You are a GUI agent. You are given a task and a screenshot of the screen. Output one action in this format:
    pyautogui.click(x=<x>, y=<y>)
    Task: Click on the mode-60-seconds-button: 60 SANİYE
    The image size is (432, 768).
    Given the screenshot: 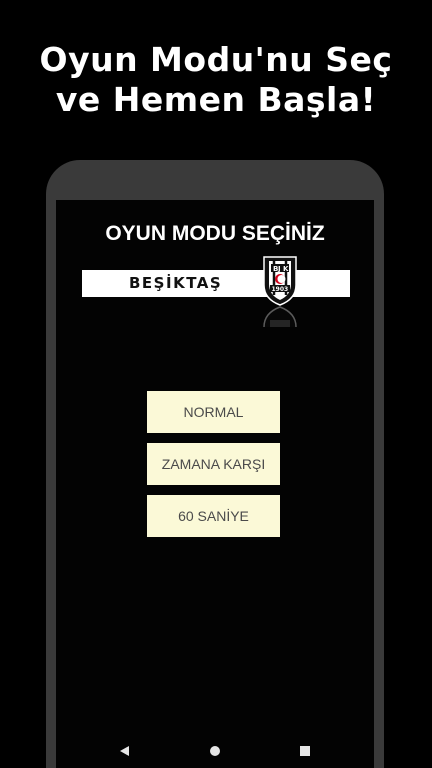 What is the action you would take?
    pyautogui.click(x=213, y=516)
    